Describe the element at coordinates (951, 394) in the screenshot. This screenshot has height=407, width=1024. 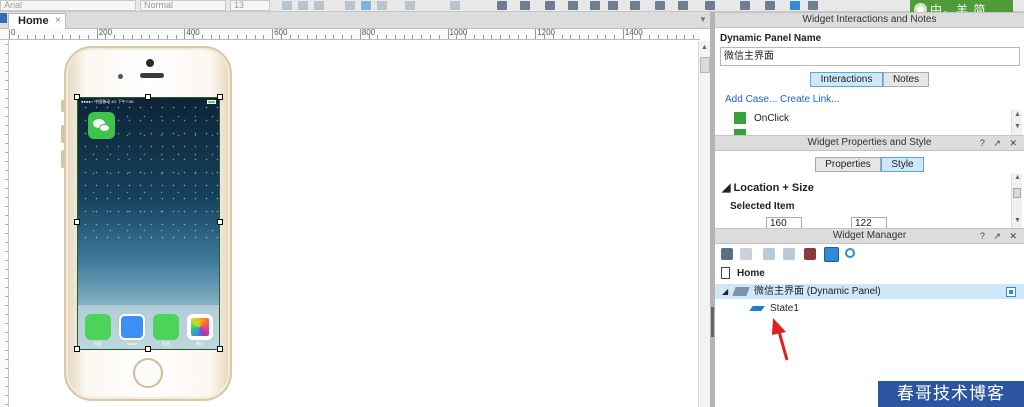
I see `blog-watermark: 春哥技术博客` at that location.